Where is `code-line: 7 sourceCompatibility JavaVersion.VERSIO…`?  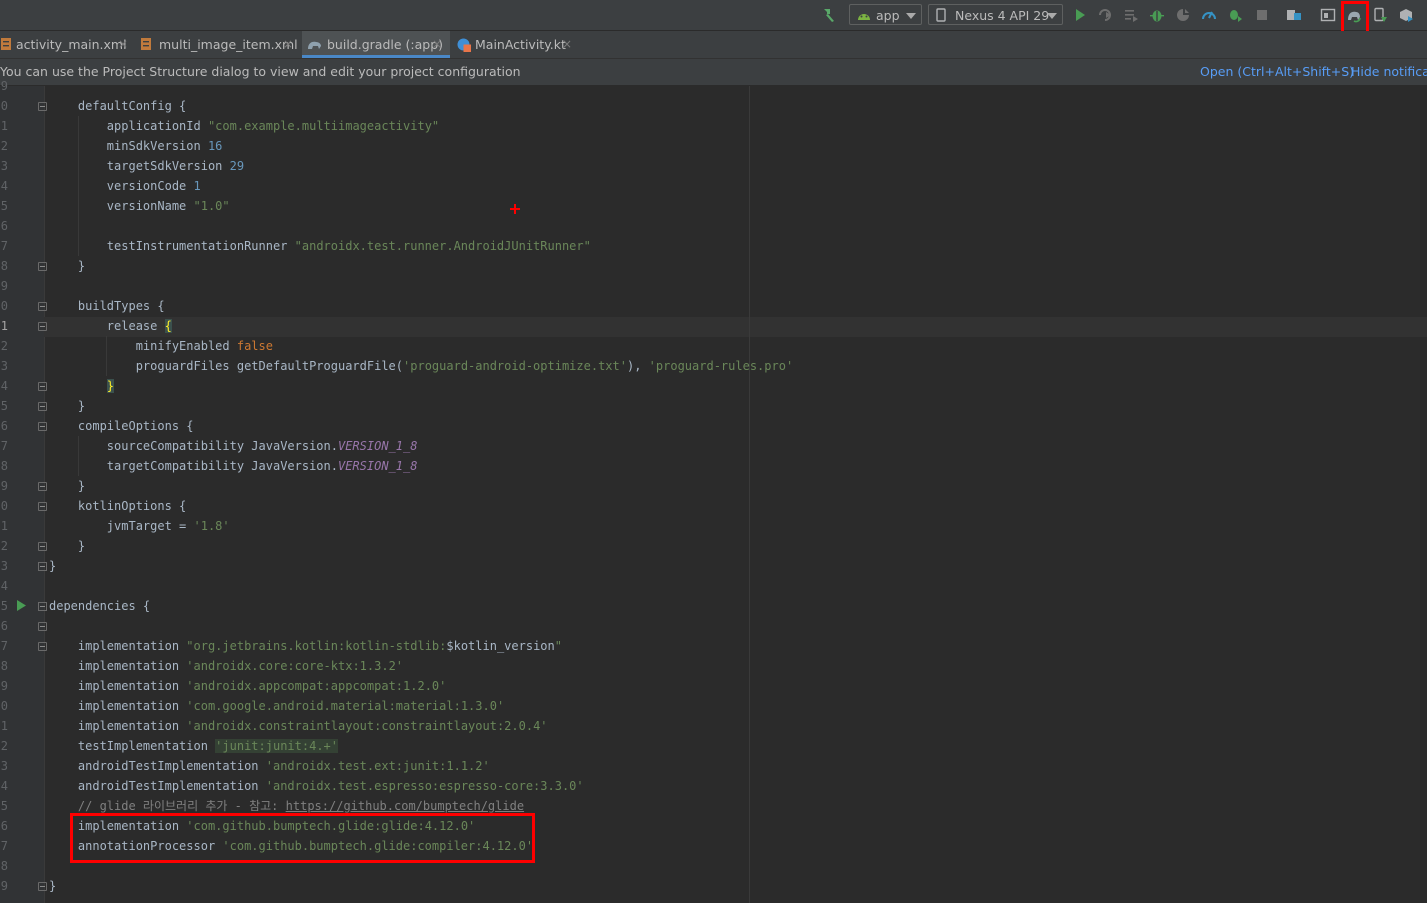
code-line: 7 sourceCompatibility JavaVersion.VERSIO… is located at coordinates (209, 446).